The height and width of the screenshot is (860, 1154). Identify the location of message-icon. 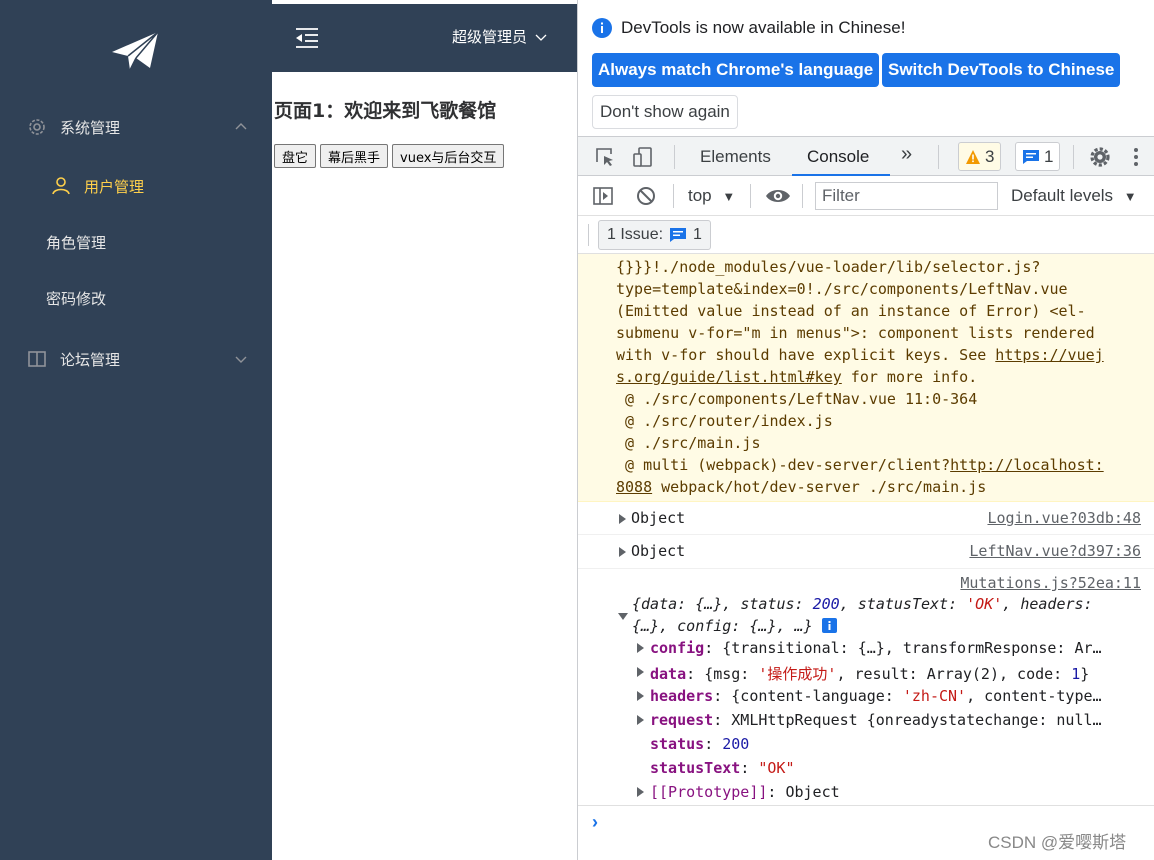
(1031, 156).